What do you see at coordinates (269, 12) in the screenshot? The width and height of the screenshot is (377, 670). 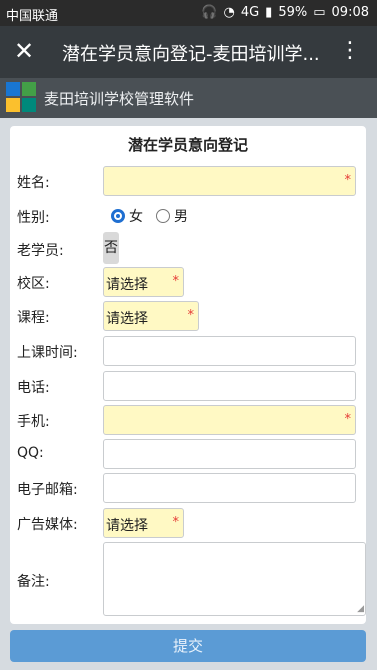 I see `signal-icon: ▮` at bounding box center [269, 12].